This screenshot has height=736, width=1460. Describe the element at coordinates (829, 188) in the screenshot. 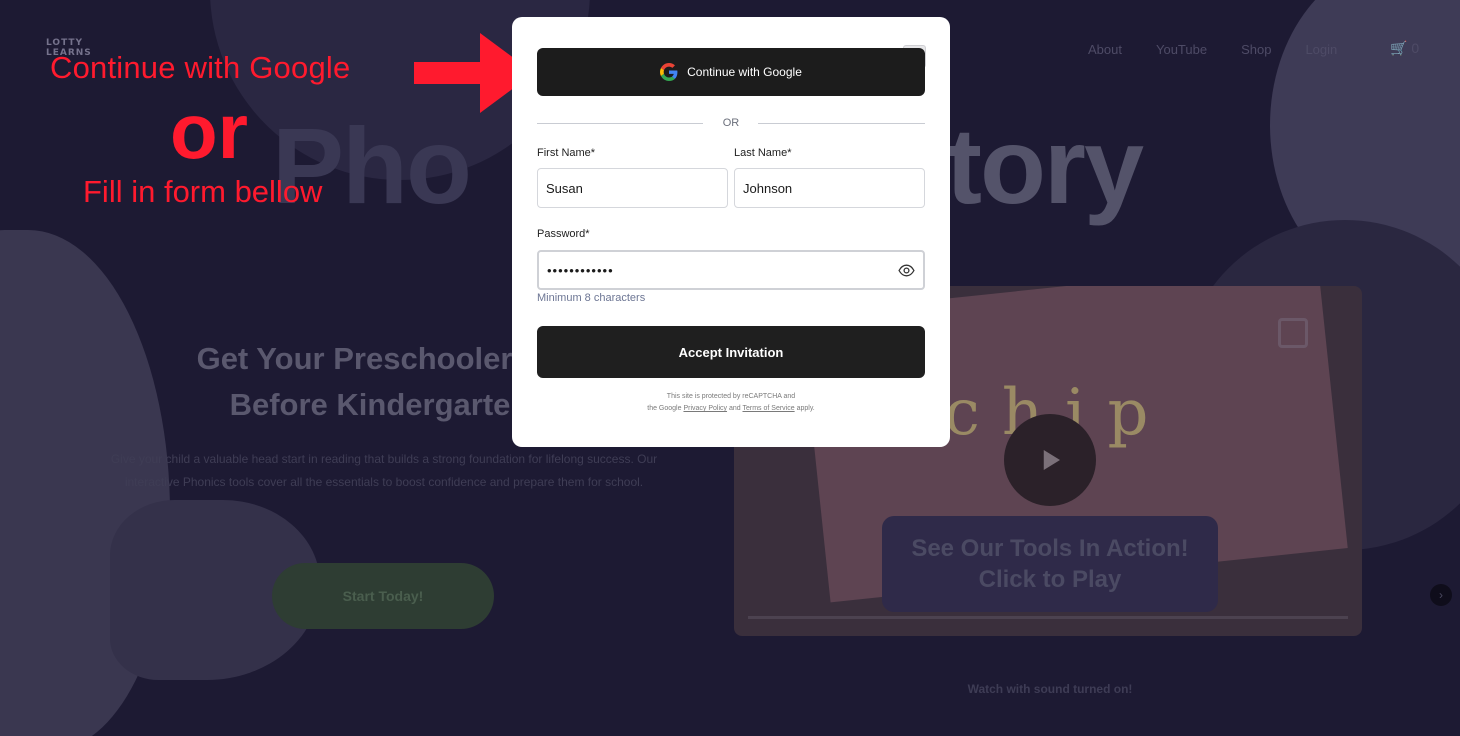

I see `last-name-field` at that location.